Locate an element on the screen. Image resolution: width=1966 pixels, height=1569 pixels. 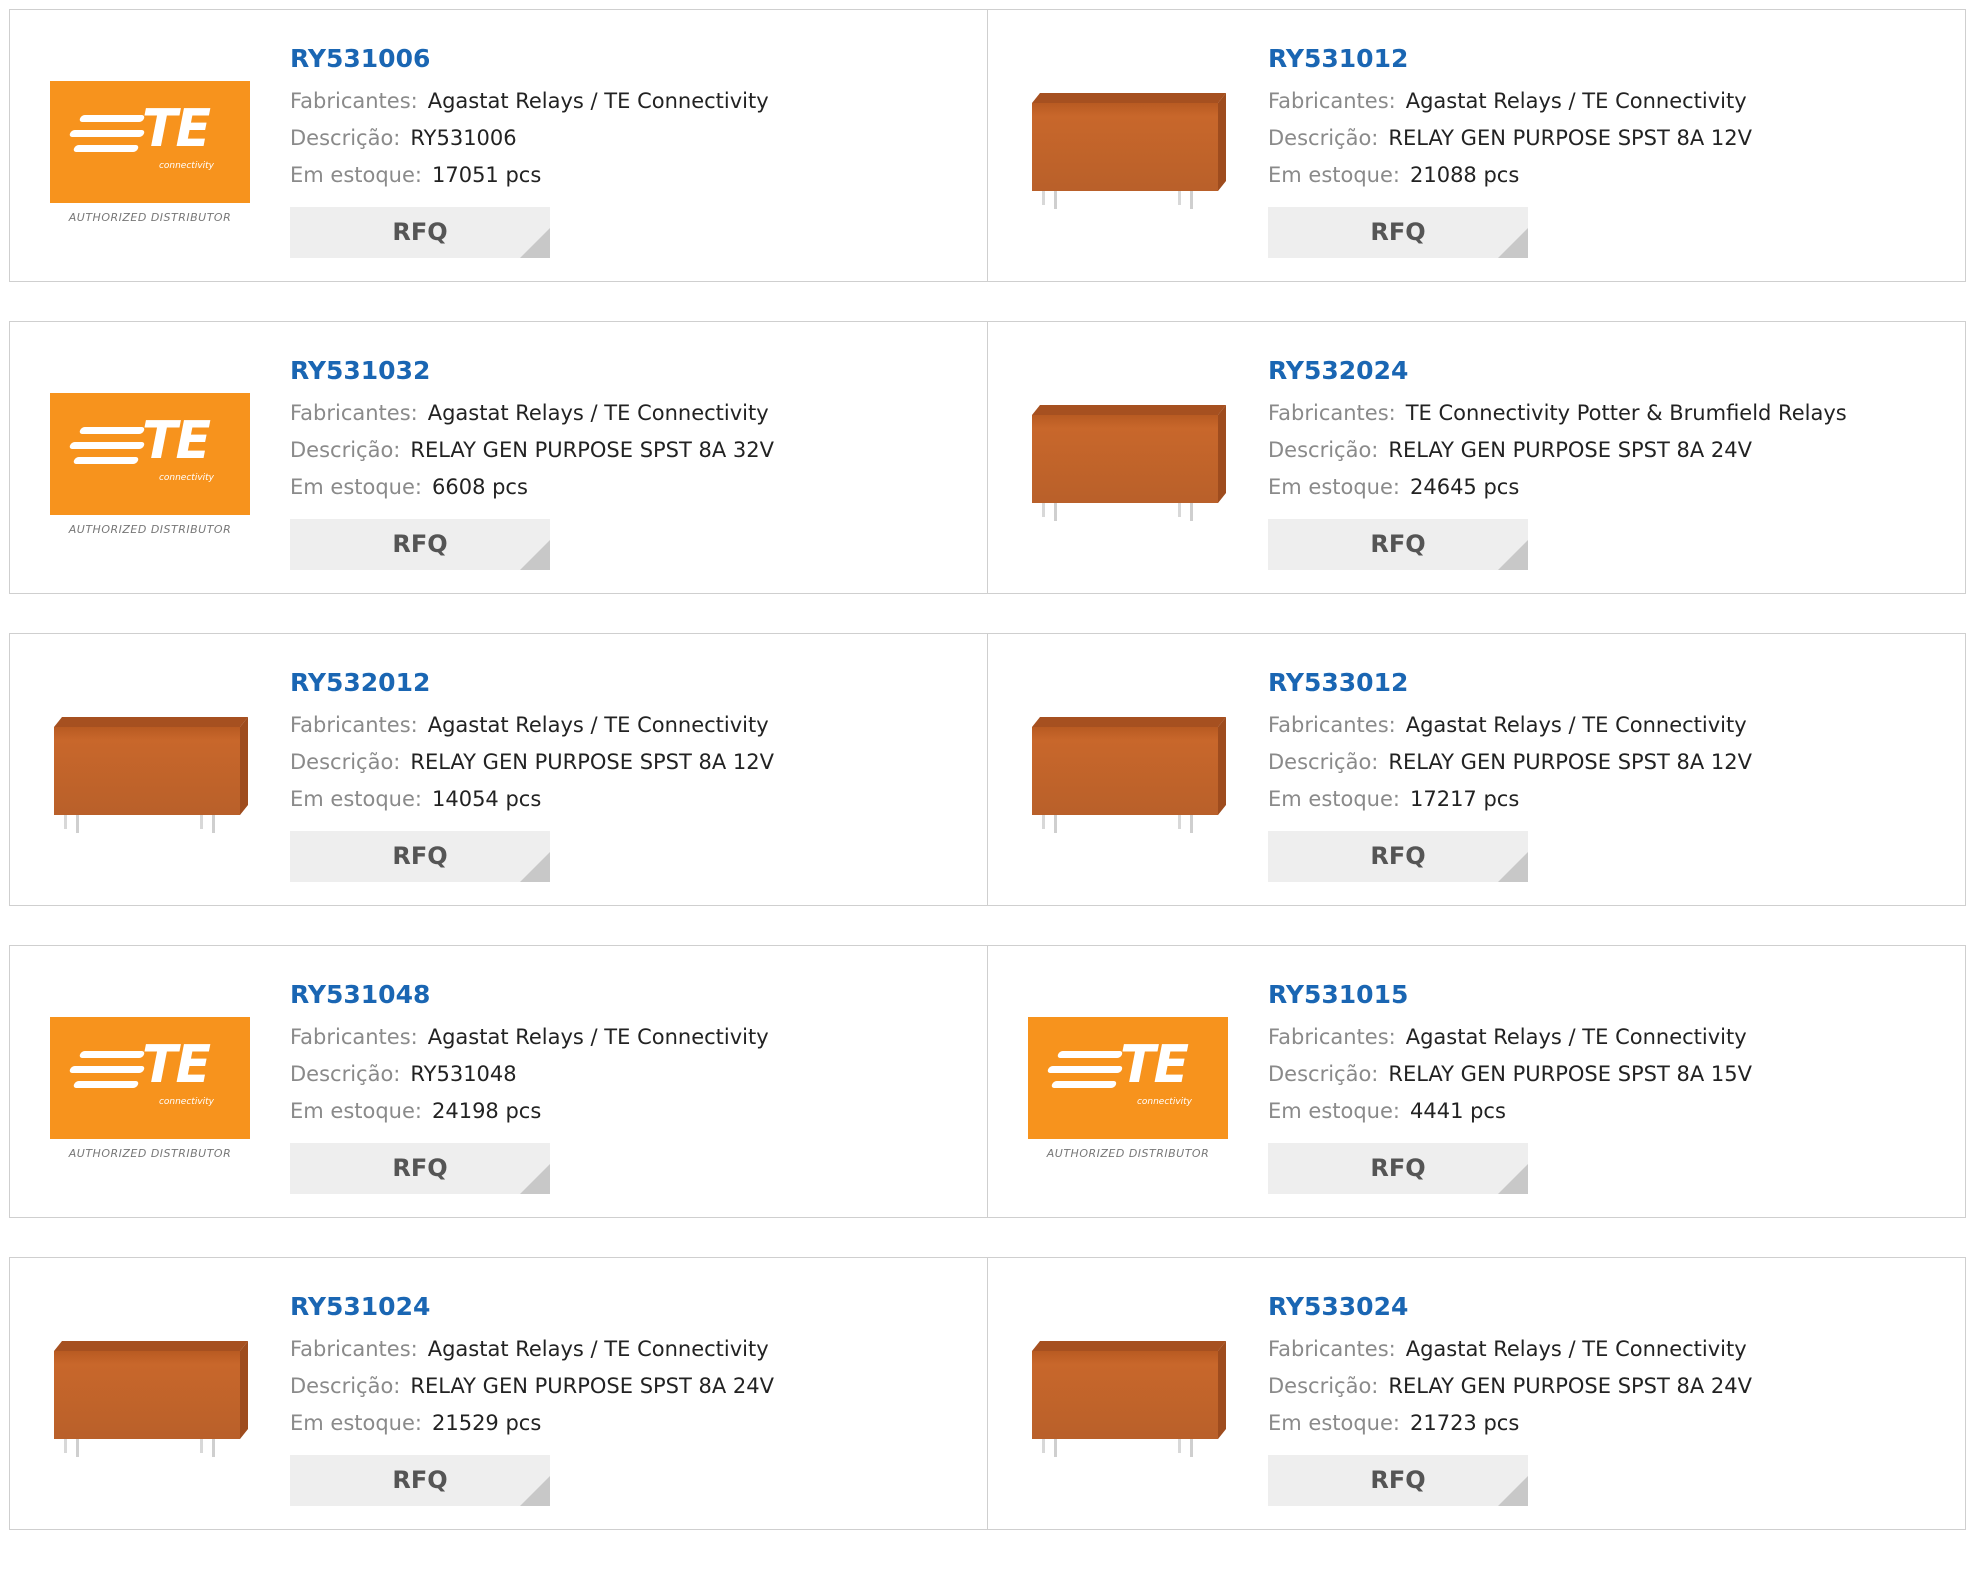
part-number-link: RY531006 is located at coordinates (633, 59).